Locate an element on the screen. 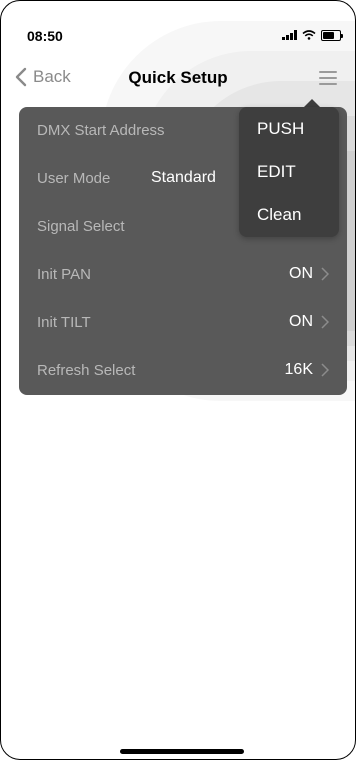 The image size is (356, 760). row-value: 16K is located at coordinates (298, 369).